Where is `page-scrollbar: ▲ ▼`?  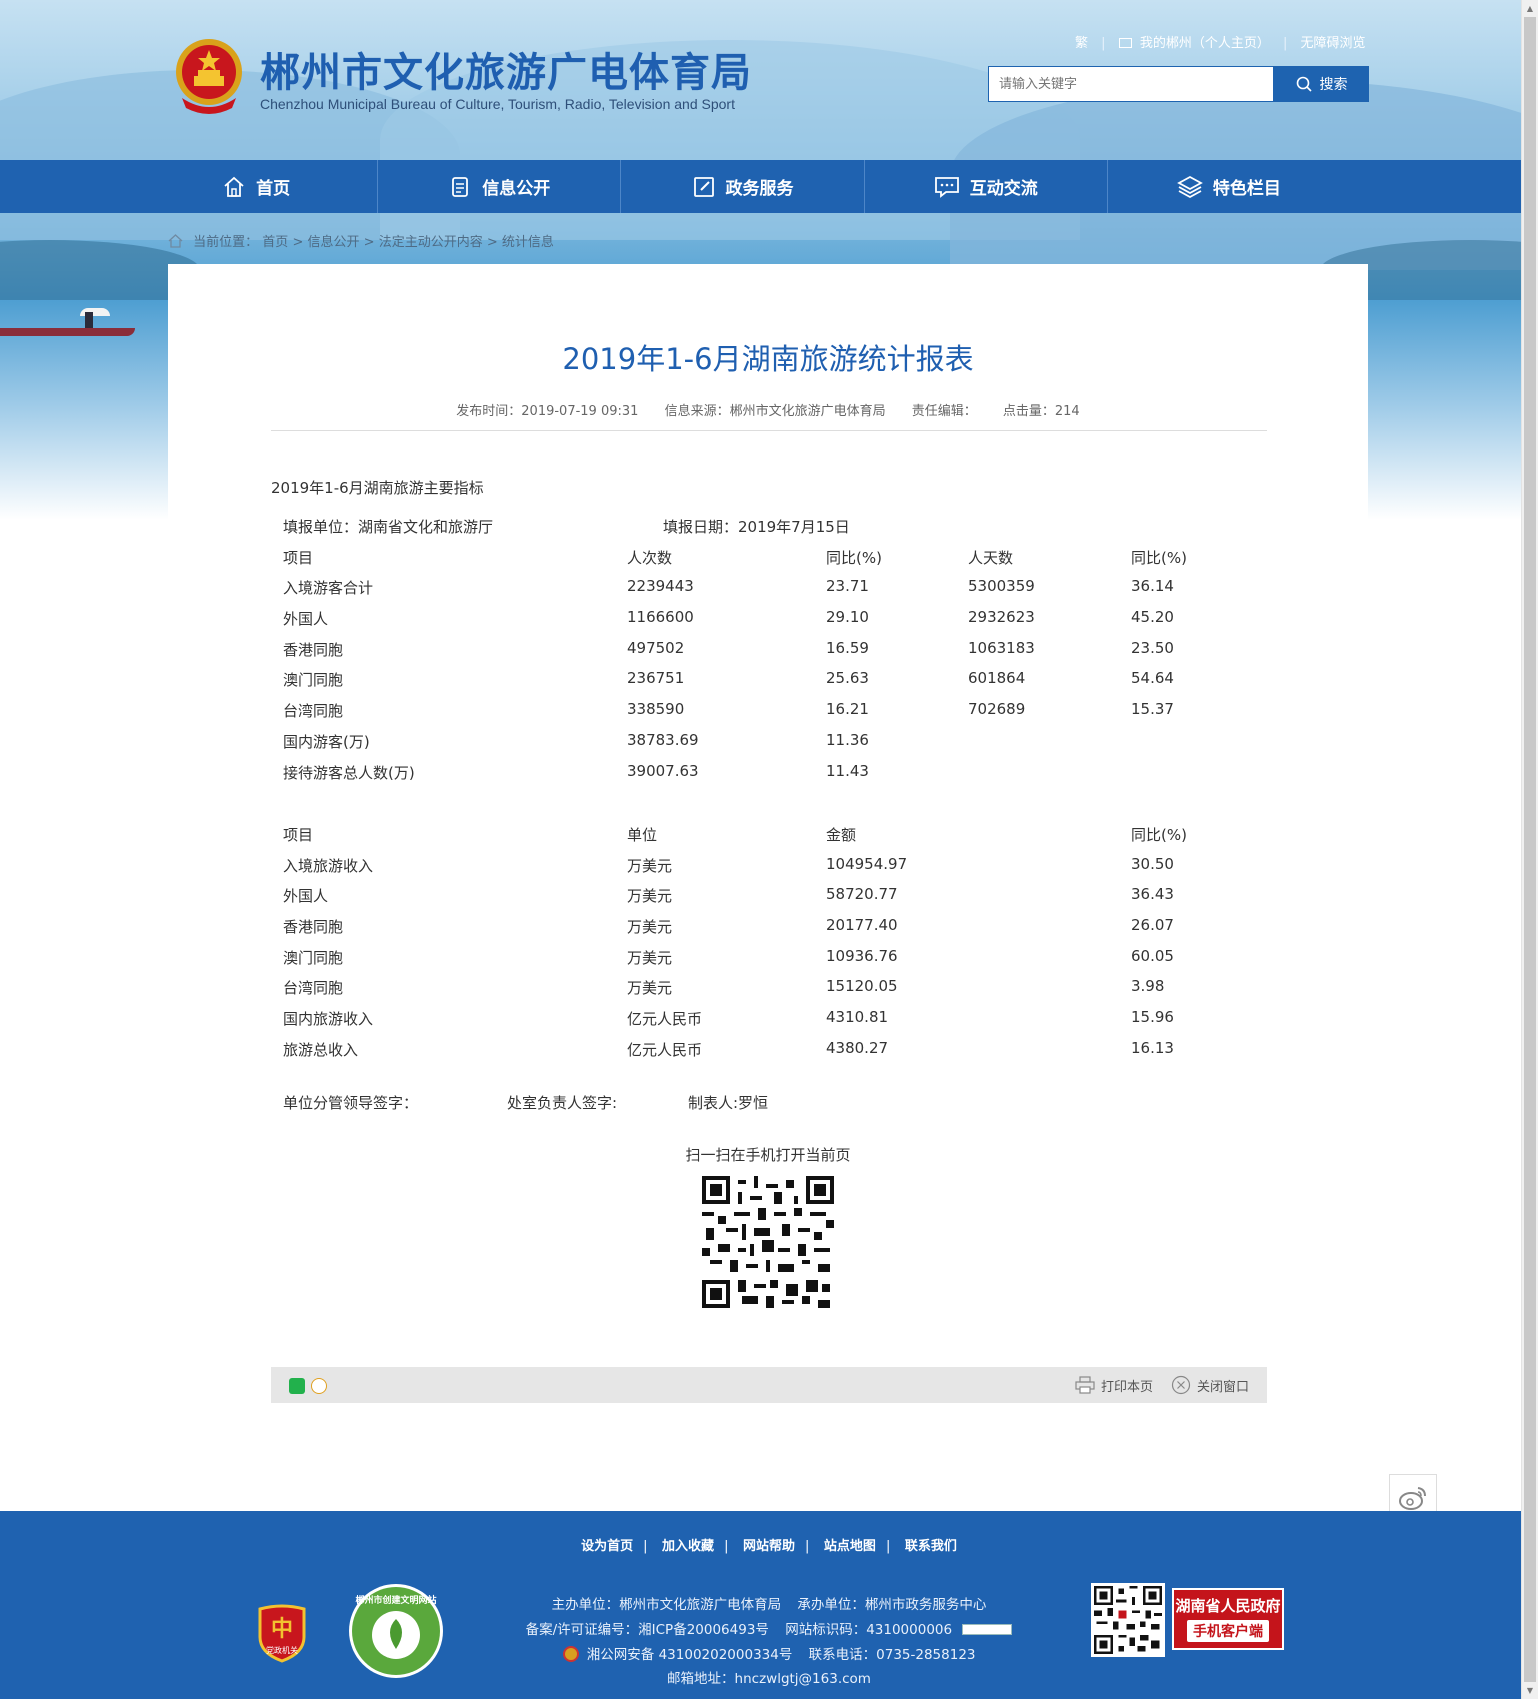 page-scrollbar: ▲ ▼ is located at coordinates (1529, 849).